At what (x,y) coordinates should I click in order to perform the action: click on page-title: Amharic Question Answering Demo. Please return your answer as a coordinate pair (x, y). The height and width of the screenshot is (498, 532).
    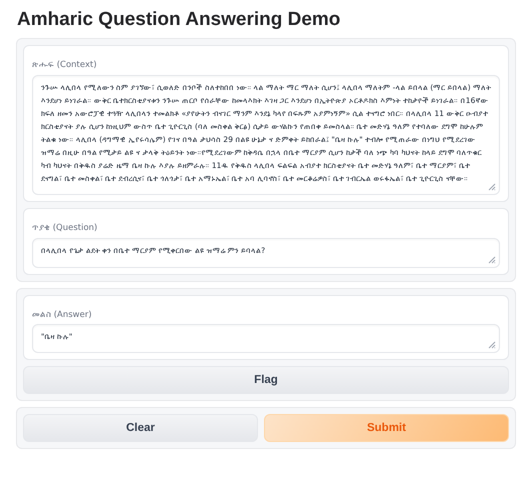
    Looking at the image, I should click on (179, 20).